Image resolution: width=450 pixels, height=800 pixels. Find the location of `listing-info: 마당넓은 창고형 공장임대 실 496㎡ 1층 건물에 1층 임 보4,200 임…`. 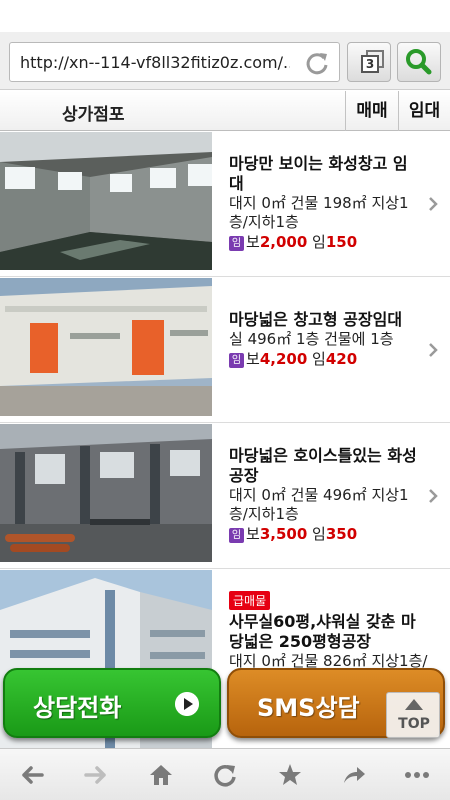

listing-info: 마당넓은 창고형 공장임대 실 496㎡ 1층 건물에 1층 임 보4,200 임… is located at coordinates (324, 339).